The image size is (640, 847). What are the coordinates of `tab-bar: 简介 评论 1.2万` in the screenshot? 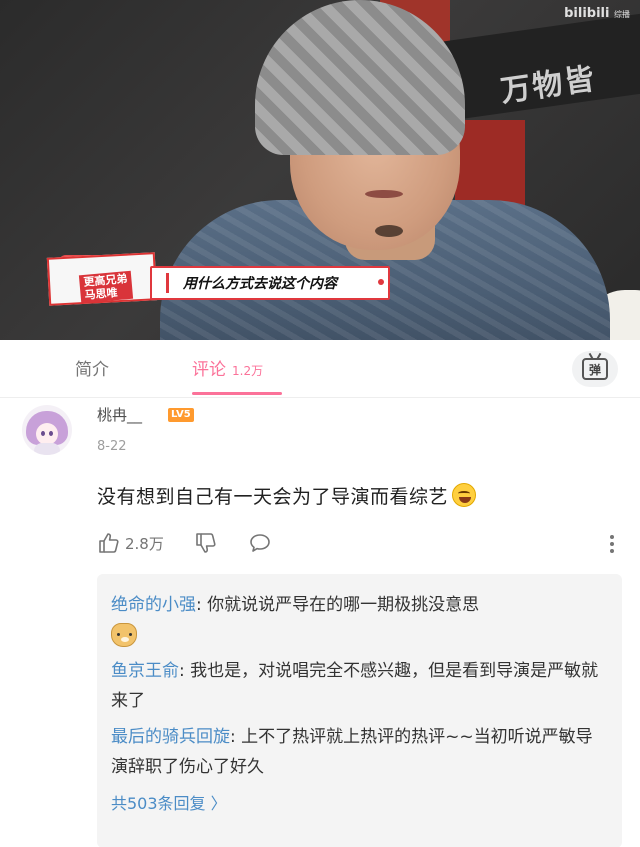 It's located at (320, 369).